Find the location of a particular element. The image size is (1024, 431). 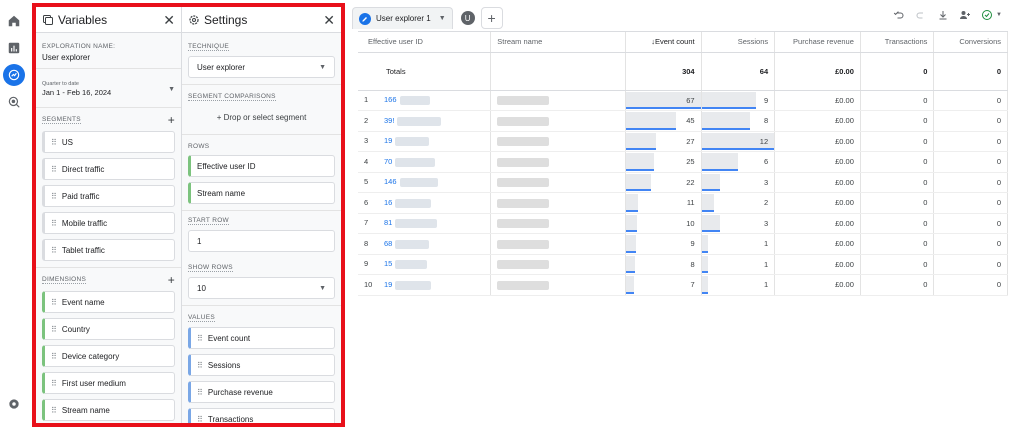

value-metric-purchase-revenue: ⠿ Purchase revenue is located at coordinates (261, 392).